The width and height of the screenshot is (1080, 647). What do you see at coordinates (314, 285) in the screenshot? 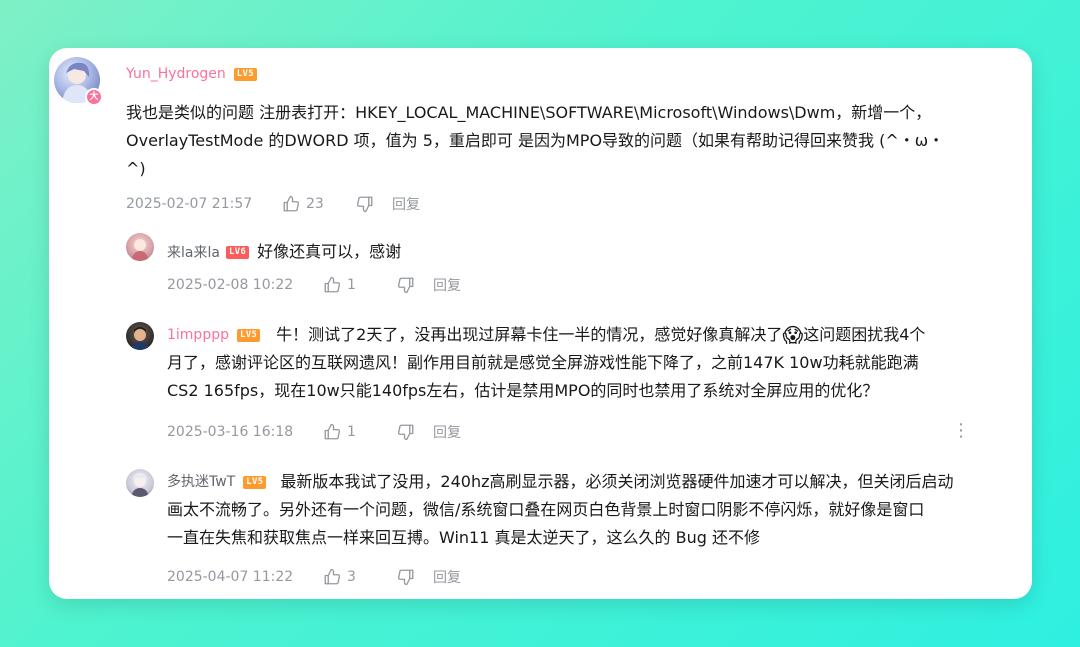
I see `reply-meta: 2025-02-08 10:22 1 回复` at bounding box center [314, 285].